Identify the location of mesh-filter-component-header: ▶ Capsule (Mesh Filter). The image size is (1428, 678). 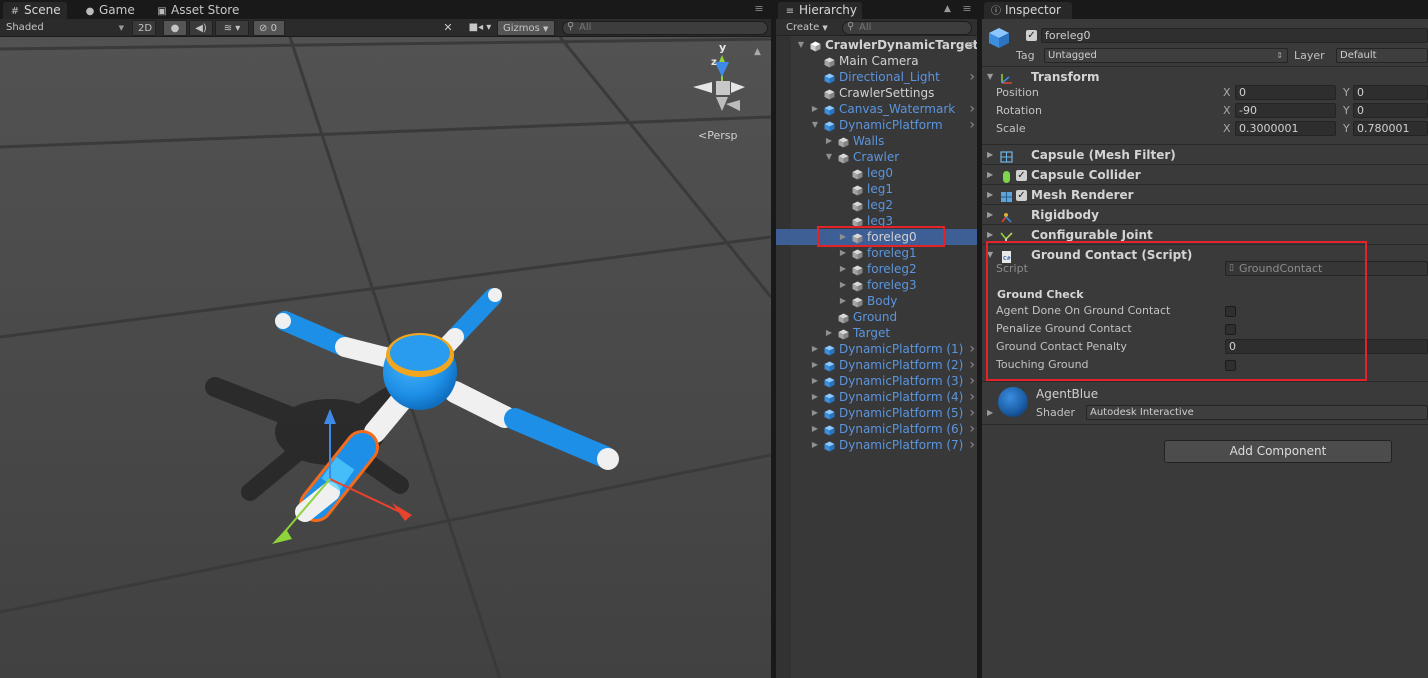
(1205, 154).